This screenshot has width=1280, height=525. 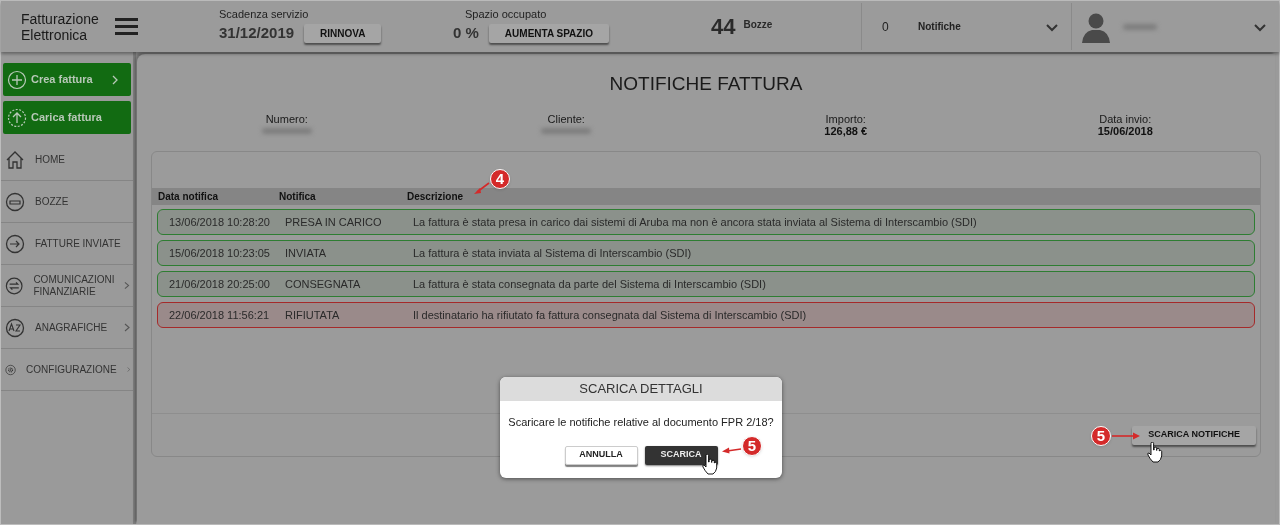 What do you see at coordinates (188, 197) in the screenshot?
I see `column-header: Data notifica` at bounding box center [188, 197].